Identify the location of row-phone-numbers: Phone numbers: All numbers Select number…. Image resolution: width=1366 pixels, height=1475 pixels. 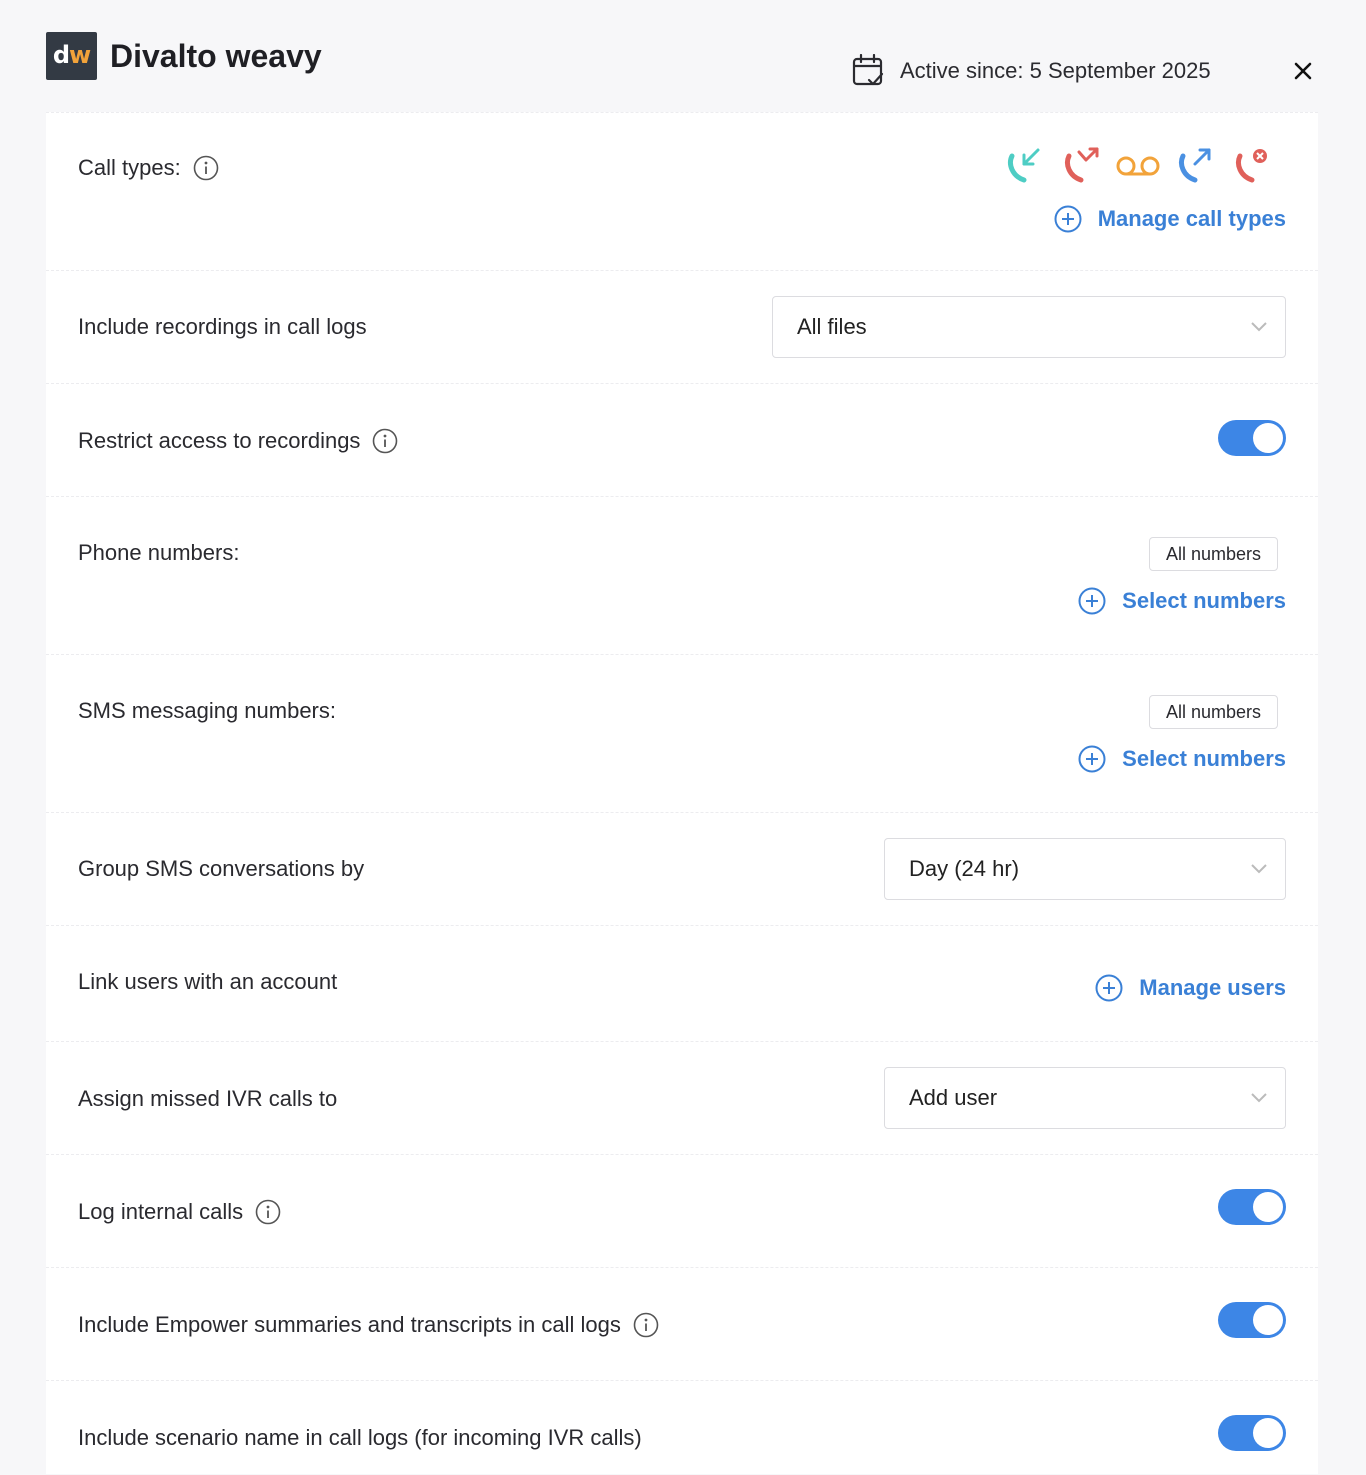
(682, 575).